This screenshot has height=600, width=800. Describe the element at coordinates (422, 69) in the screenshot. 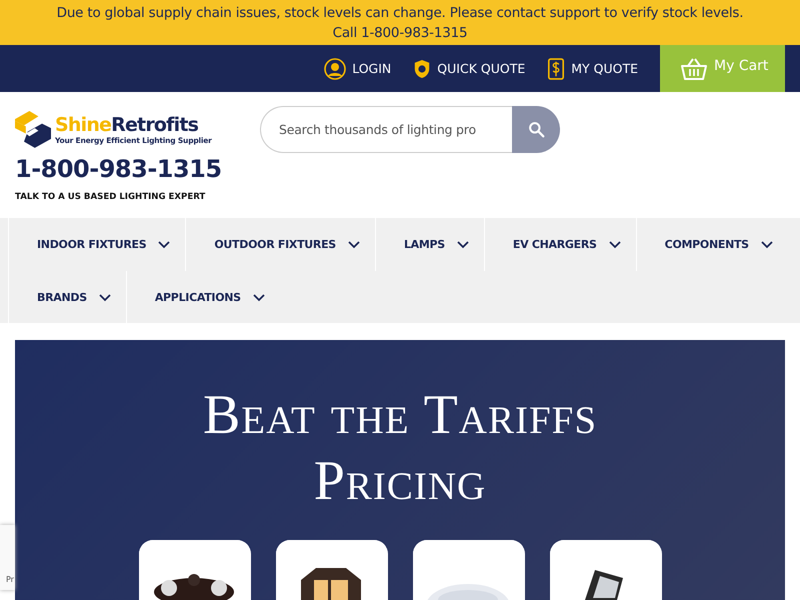

I see `shield-icon` at that location.